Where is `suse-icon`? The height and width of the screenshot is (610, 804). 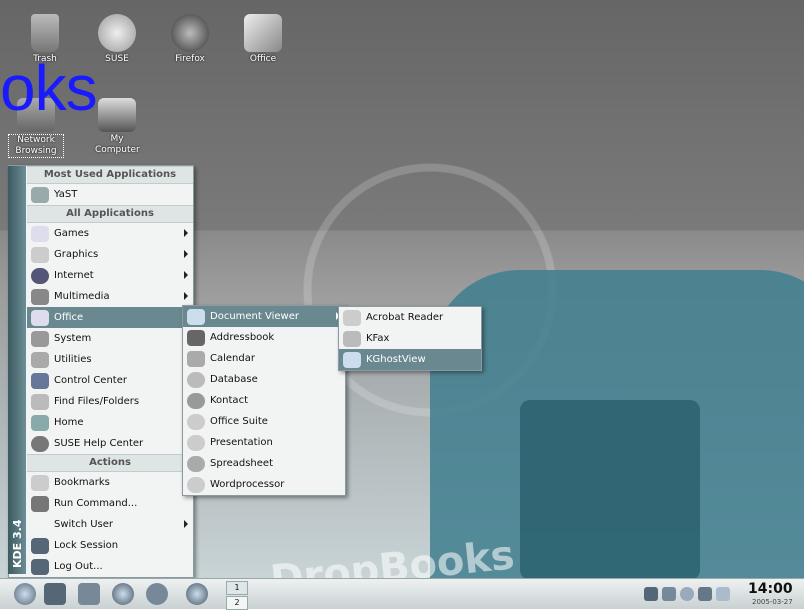
suse-icon is located at coordinates (117, 33).